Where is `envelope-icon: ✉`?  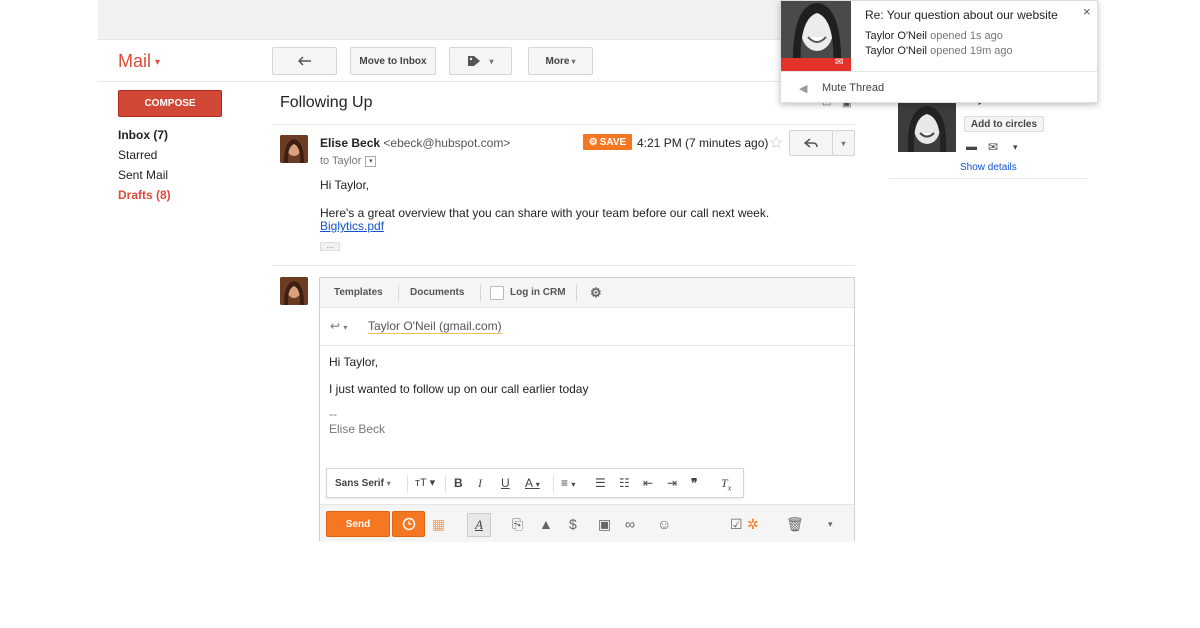 envelope-icon: ✉ is located at coordinates (839, 62).